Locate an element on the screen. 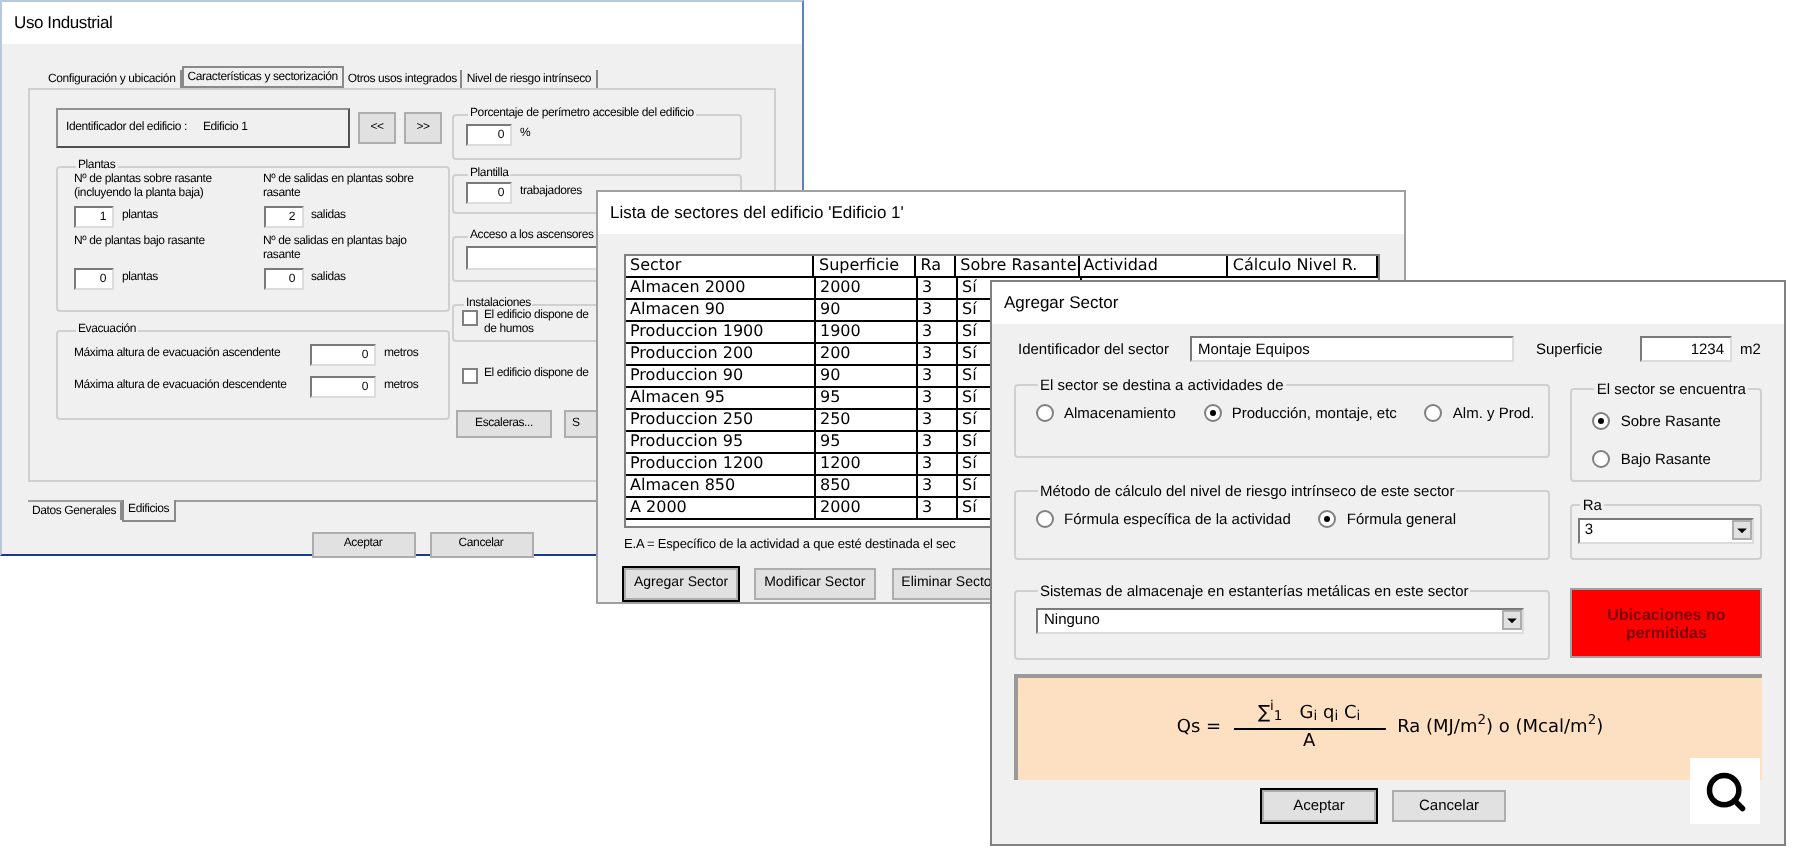 This screenshot has width=1800, height=854. table-cell: Produccion 250 is located at coordinates (721, 420).